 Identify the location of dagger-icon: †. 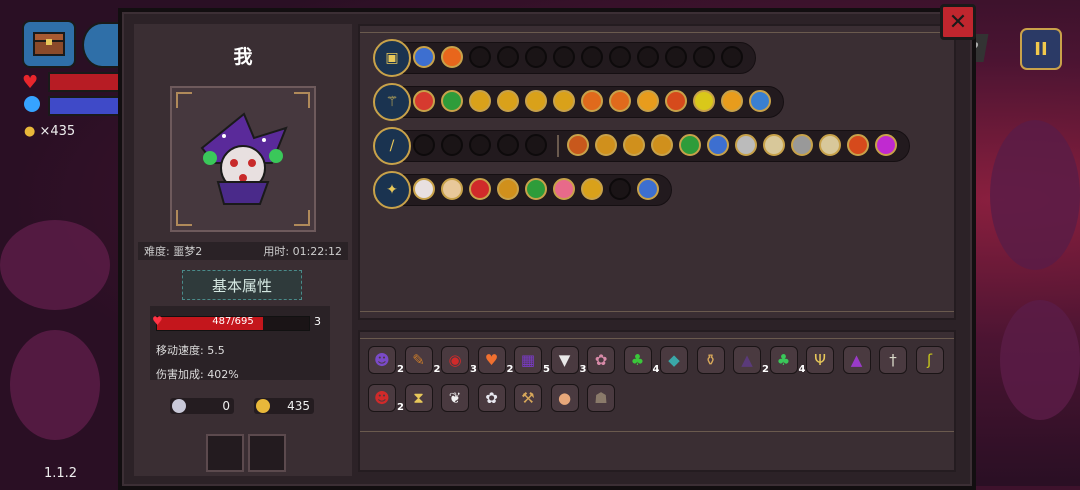
(893, 360).